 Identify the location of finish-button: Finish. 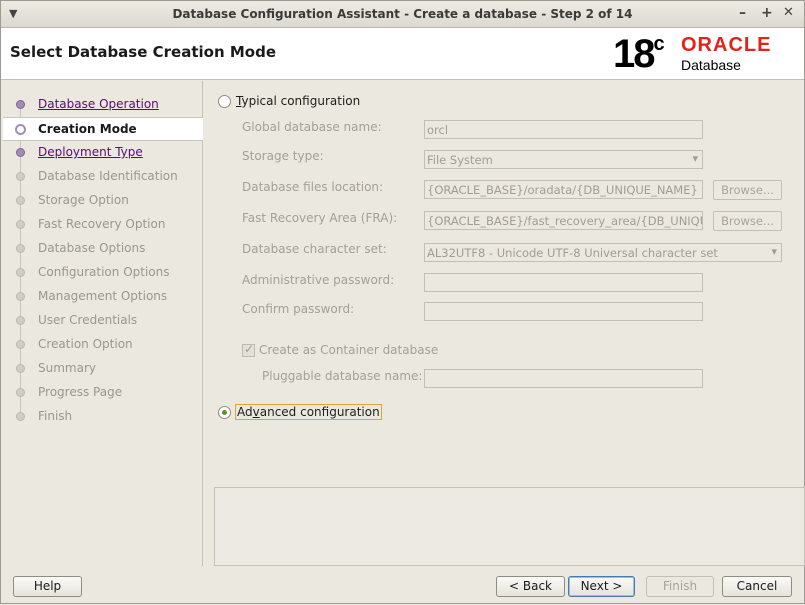
(680, 586).